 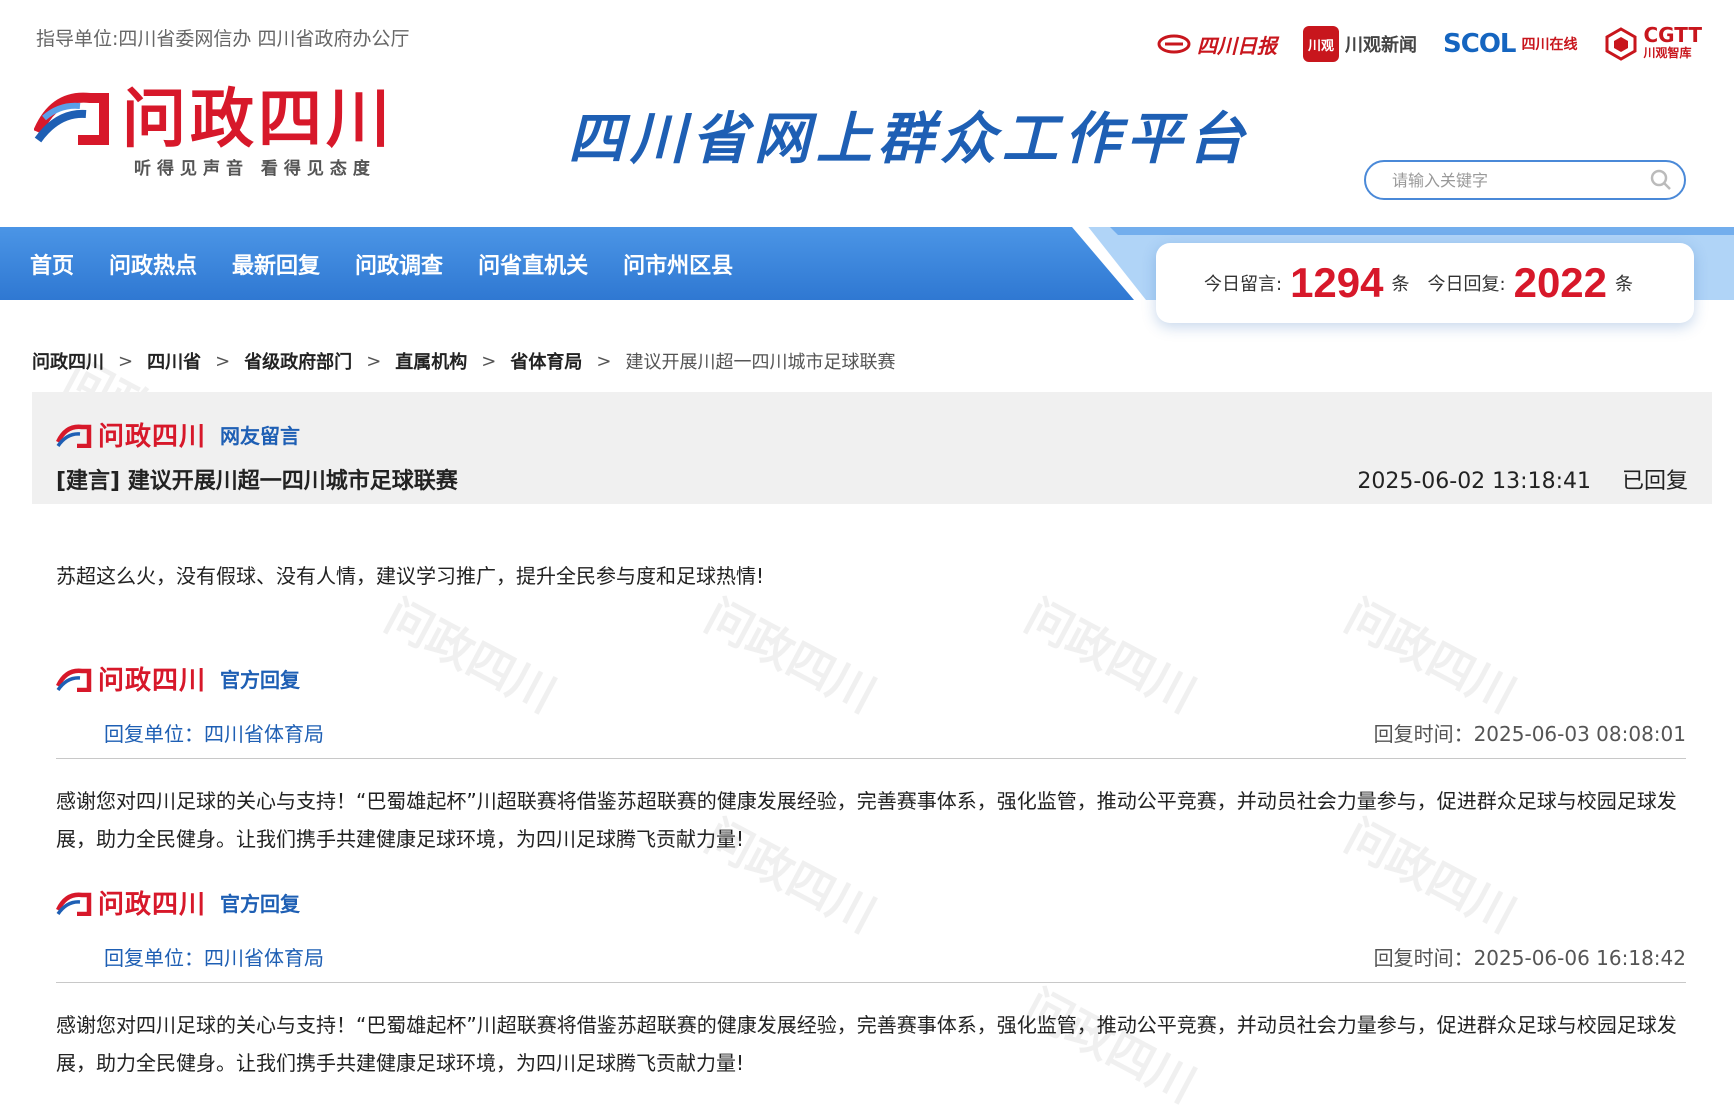 I want to click on partner-logos: 四川日报 川观 川观新闻 SCOL 四川在线 CGTT 川观智库, so click(x=1430, y=43).